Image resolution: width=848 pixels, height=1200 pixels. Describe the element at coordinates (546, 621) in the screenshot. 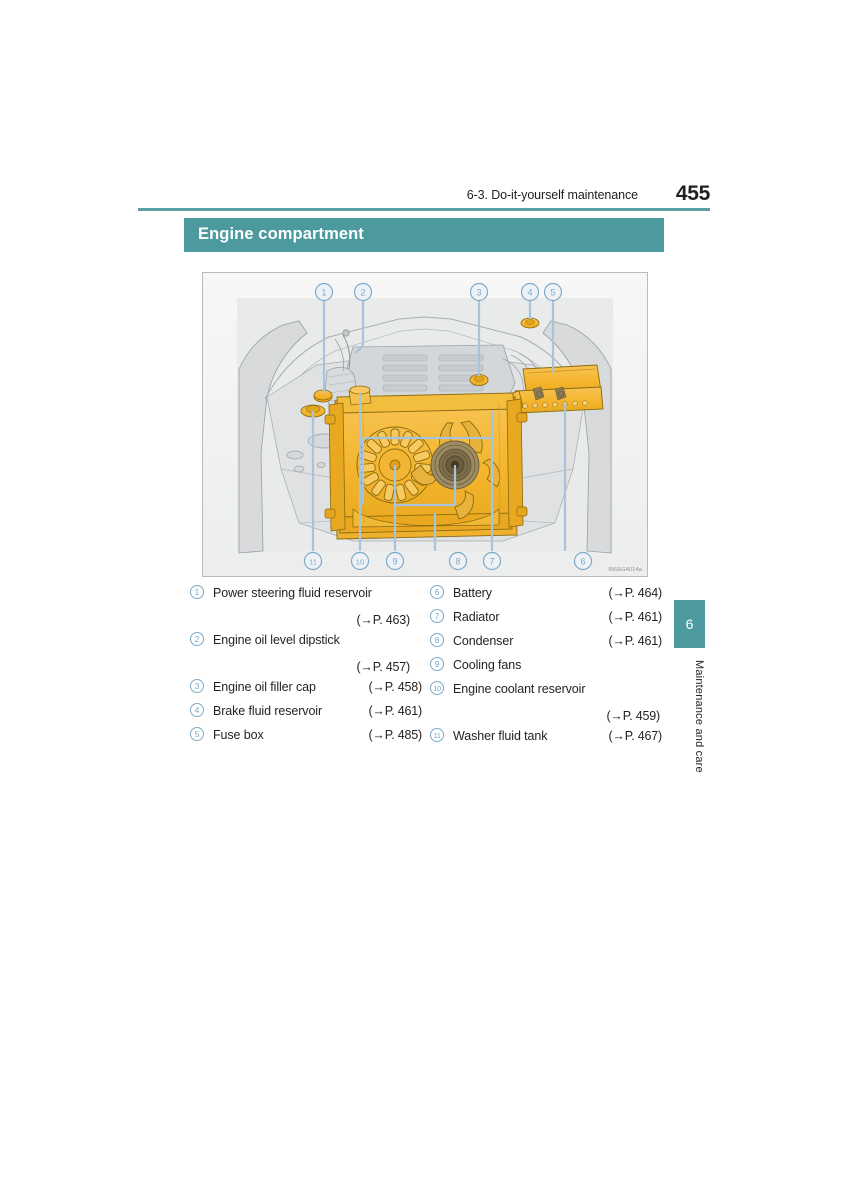

I see `legend-item-7: 7 Radiator (→P. 461)` at that location.